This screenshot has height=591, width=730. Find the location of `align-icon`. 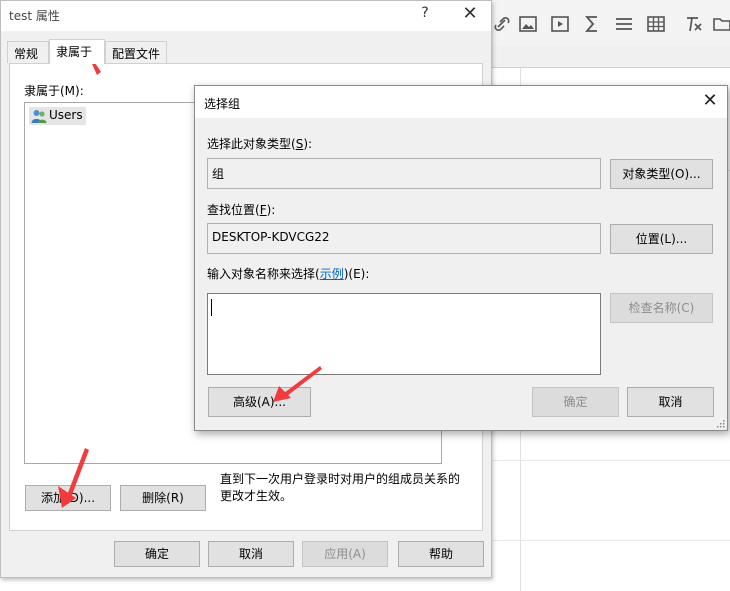

align-icon is located at coordinates (624, 24).